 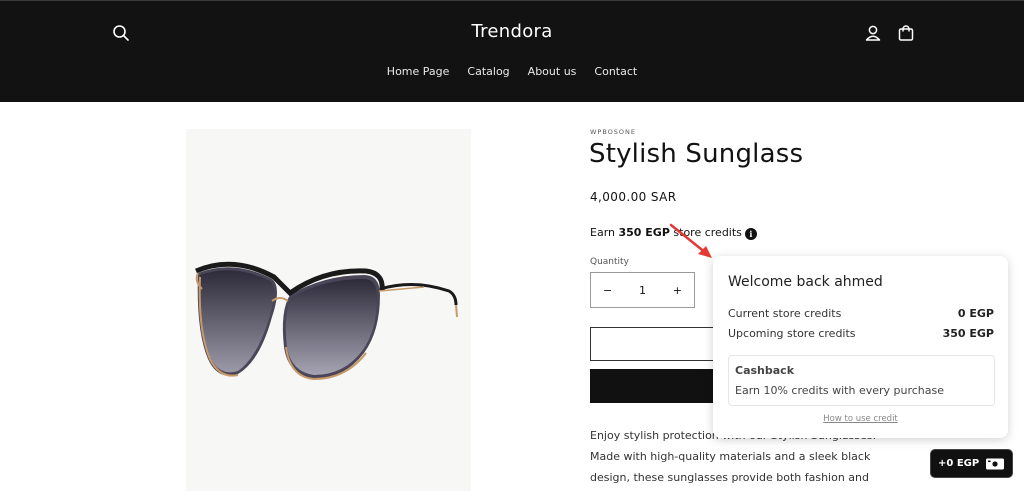 I want to click on nav-contact: Contact, so click(x=615, y=71).